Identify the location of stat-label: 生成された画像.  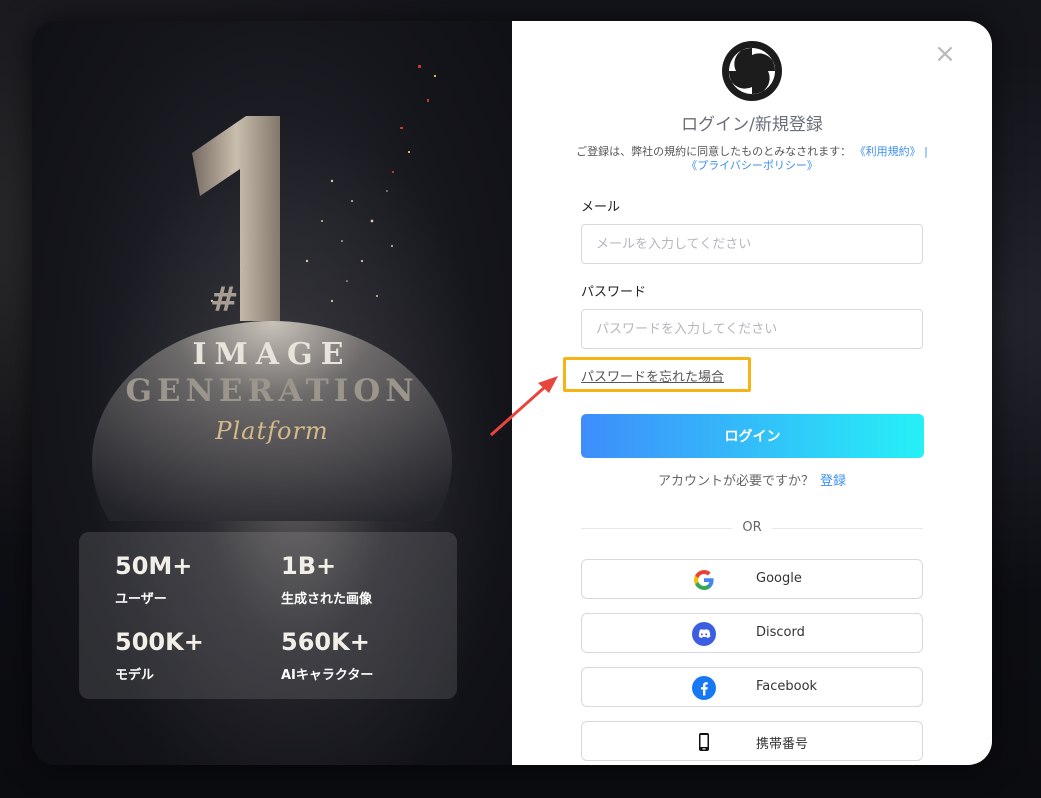
(327, 599).